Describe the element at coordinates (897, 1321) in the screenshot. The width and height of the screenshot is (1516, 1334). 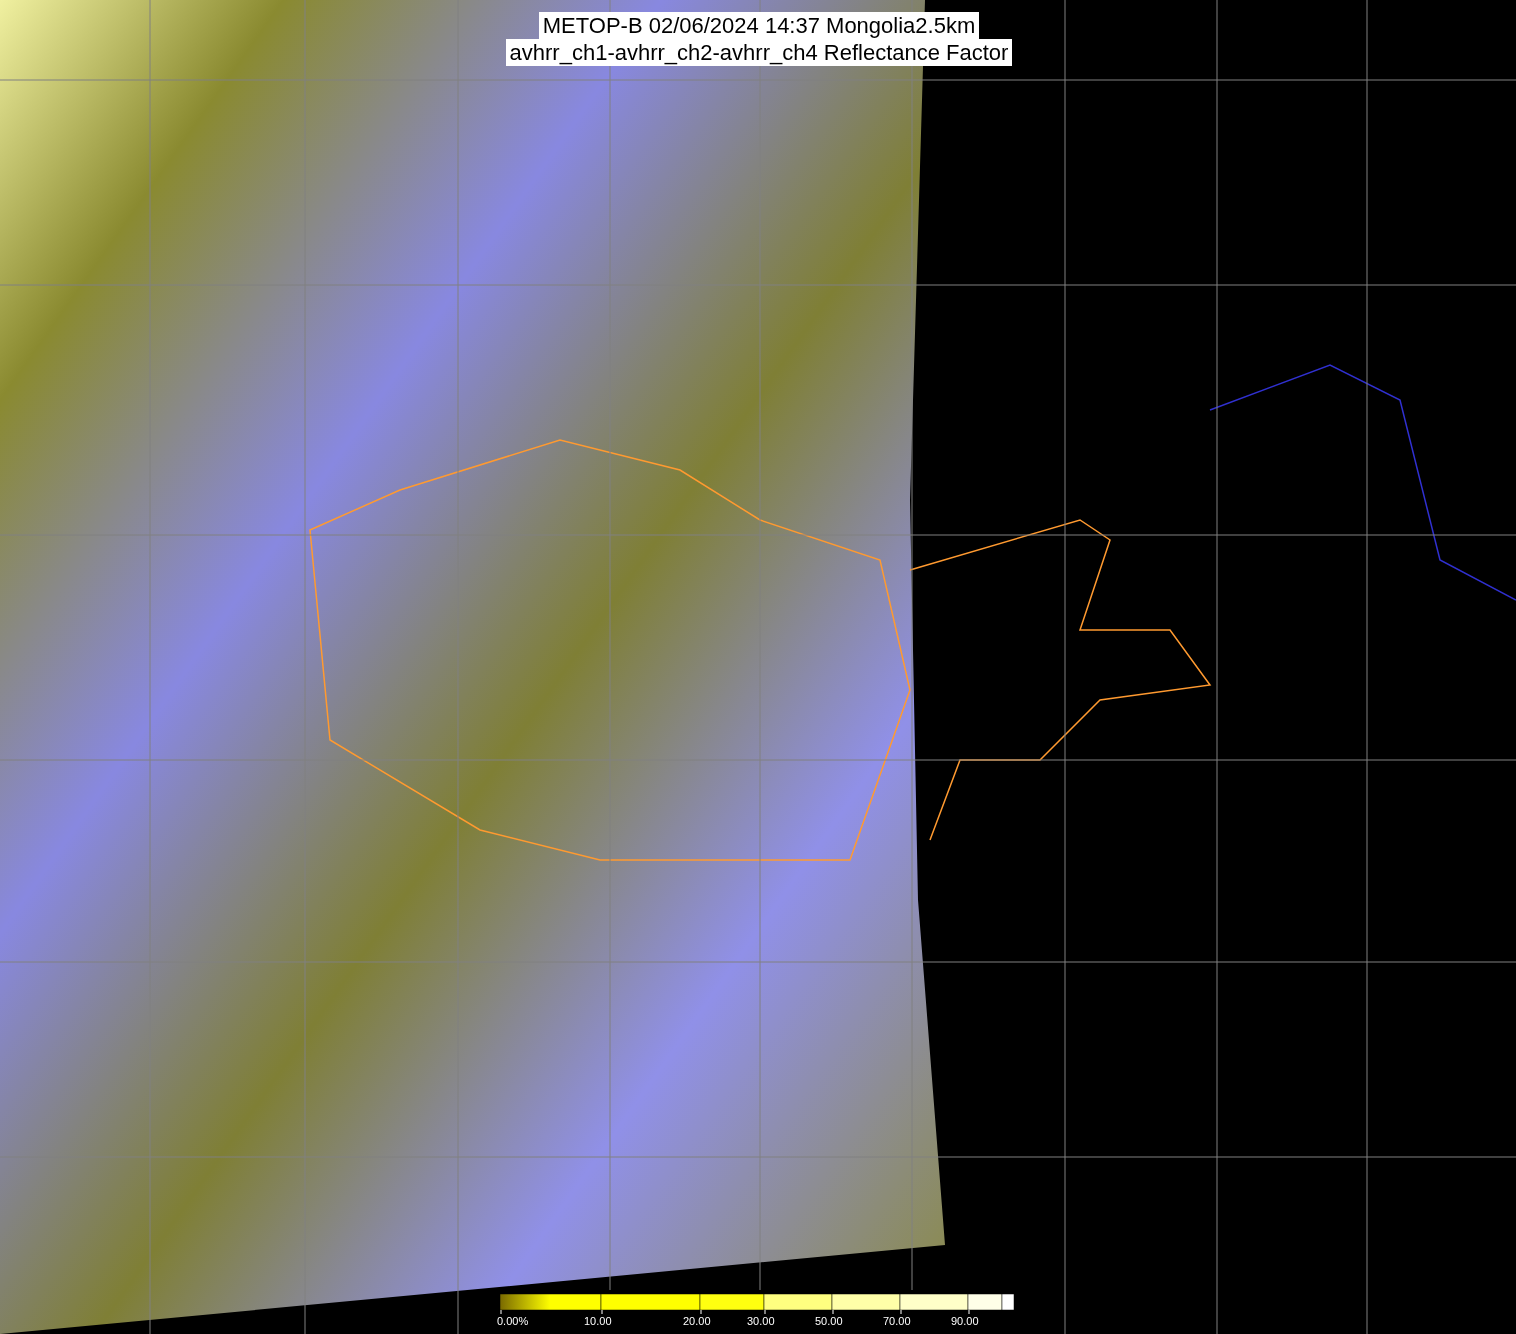
I see `colorbar-tick-label: 70.00` at that location.